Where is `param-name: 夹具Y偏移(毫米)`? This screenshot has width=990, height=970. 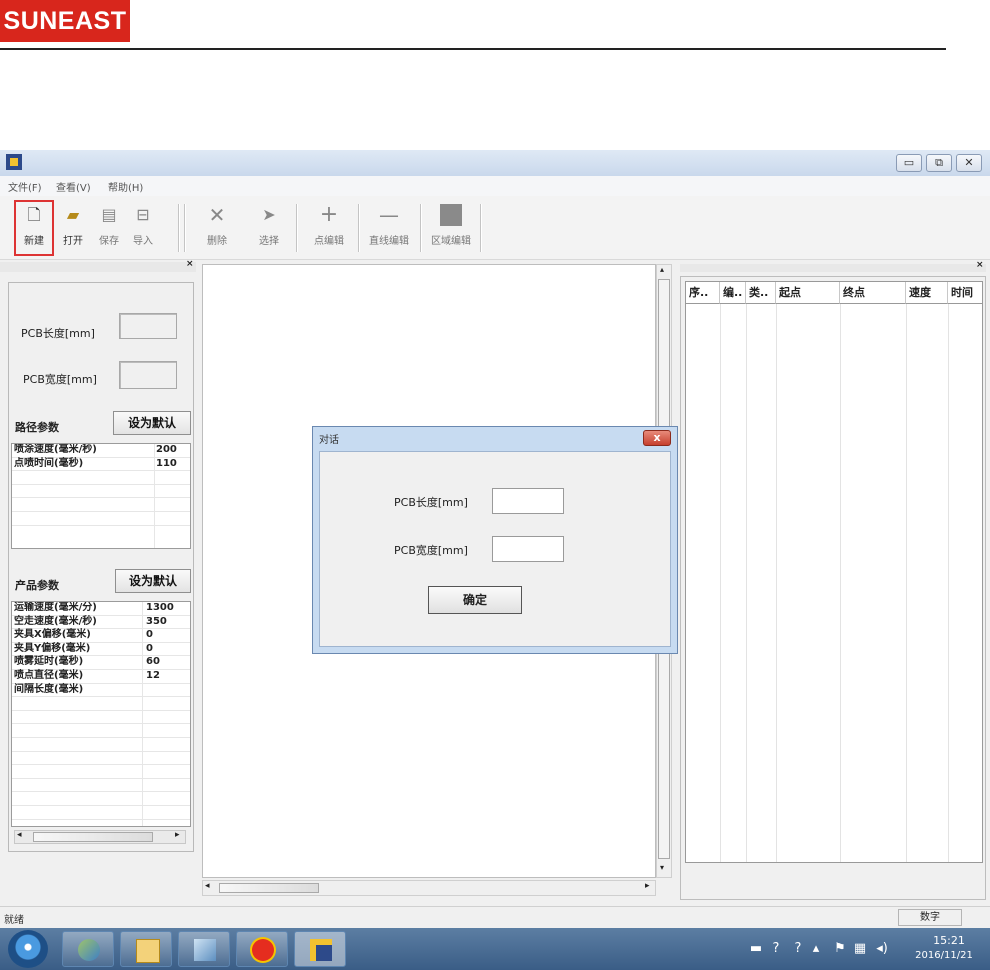
param-name: 夹具Y偏移(毫米) is located at coordinates (52, 648).